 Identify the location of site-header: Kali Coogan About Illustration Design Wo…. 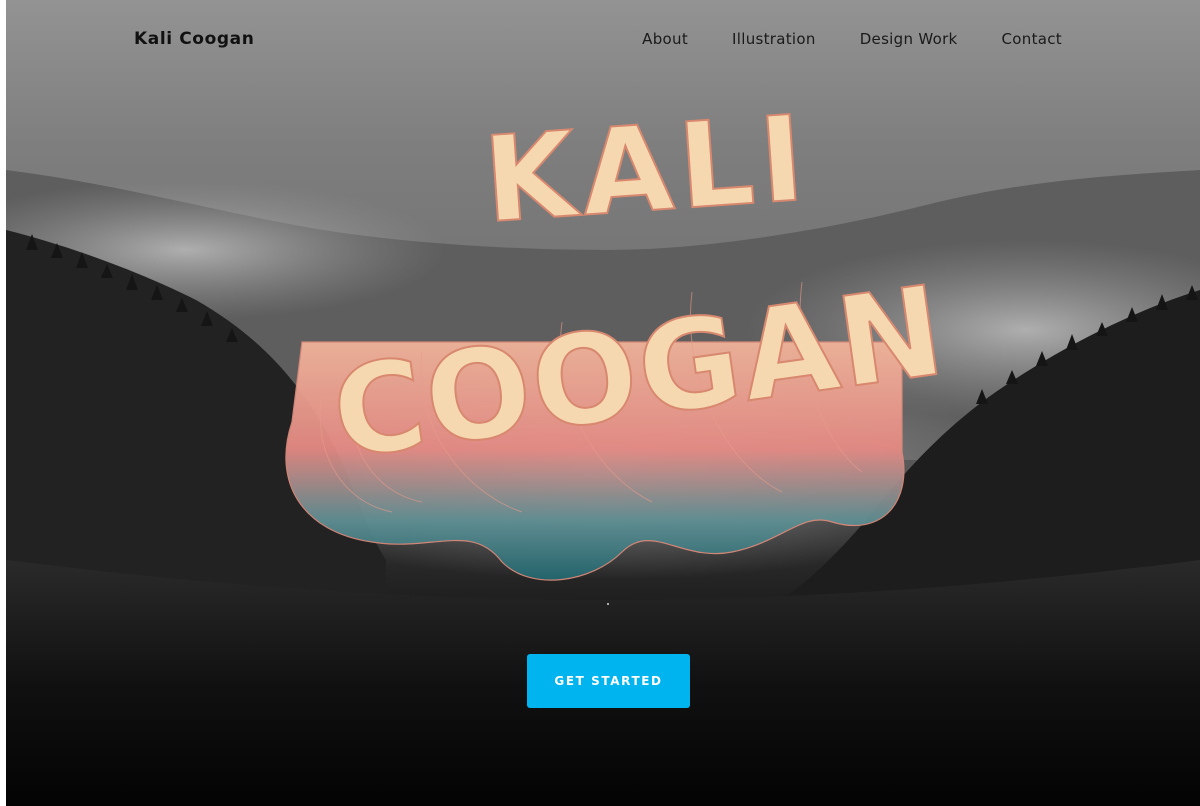
(600, 41).